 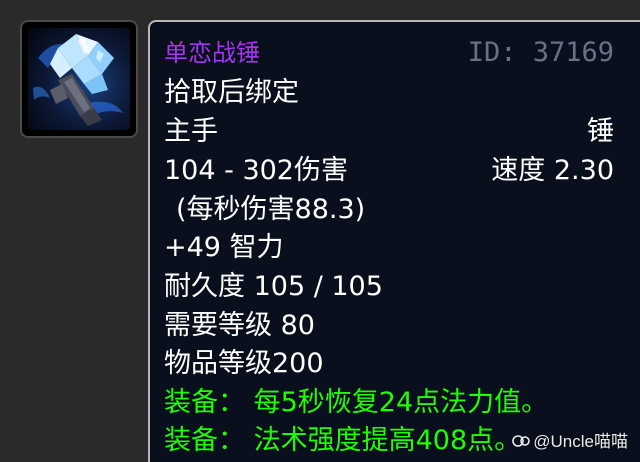 I want to click on item-id: ID: 37169, so click(x=540, y=52).